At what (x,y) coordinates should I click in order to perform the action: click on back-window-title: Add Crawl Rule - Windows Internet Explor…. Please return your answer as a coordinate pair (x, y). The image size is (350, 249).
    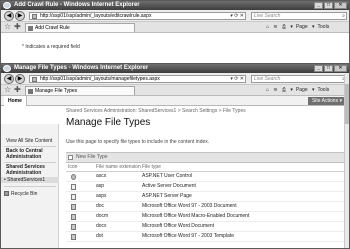
    Looking at the image, I should click on (77, 5).